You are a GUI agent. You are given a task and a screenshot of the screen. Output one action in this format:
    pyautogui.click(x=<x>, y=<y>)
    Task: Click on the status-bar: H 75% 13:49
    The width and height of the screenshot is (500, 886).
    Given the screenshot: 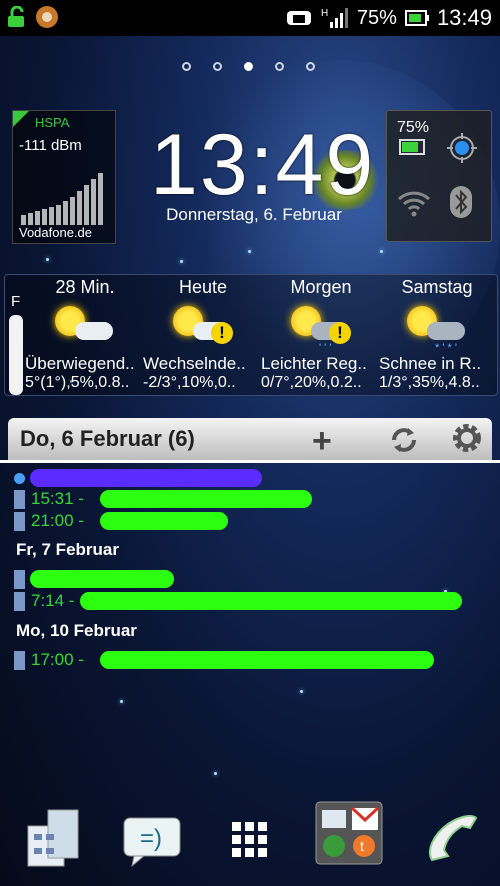 What is the action you would take?
    pyautogui.click(x=250, y=18)
    